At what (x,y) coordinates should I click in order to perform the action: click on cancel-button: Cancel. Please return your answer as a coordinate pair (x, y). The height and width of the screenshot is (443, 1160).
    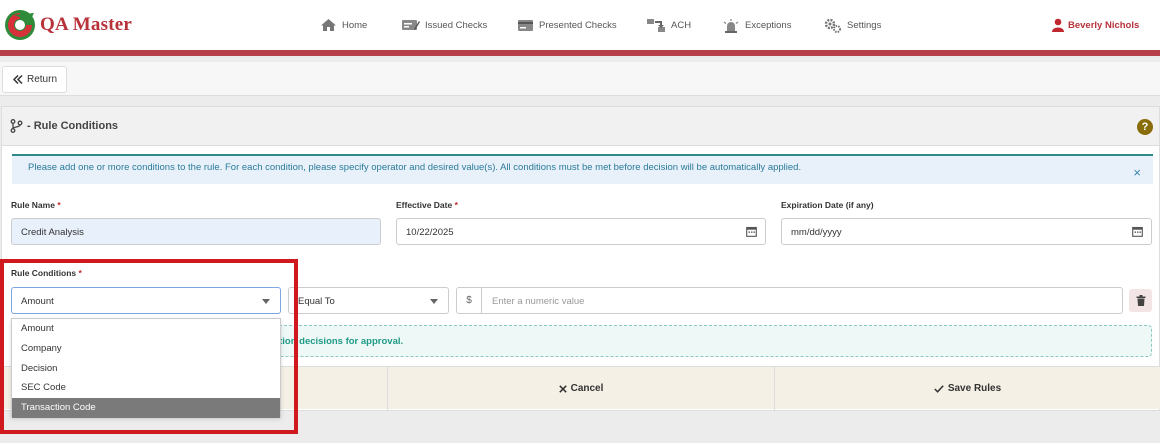
    Looking at the image, I should click on (580, 388).